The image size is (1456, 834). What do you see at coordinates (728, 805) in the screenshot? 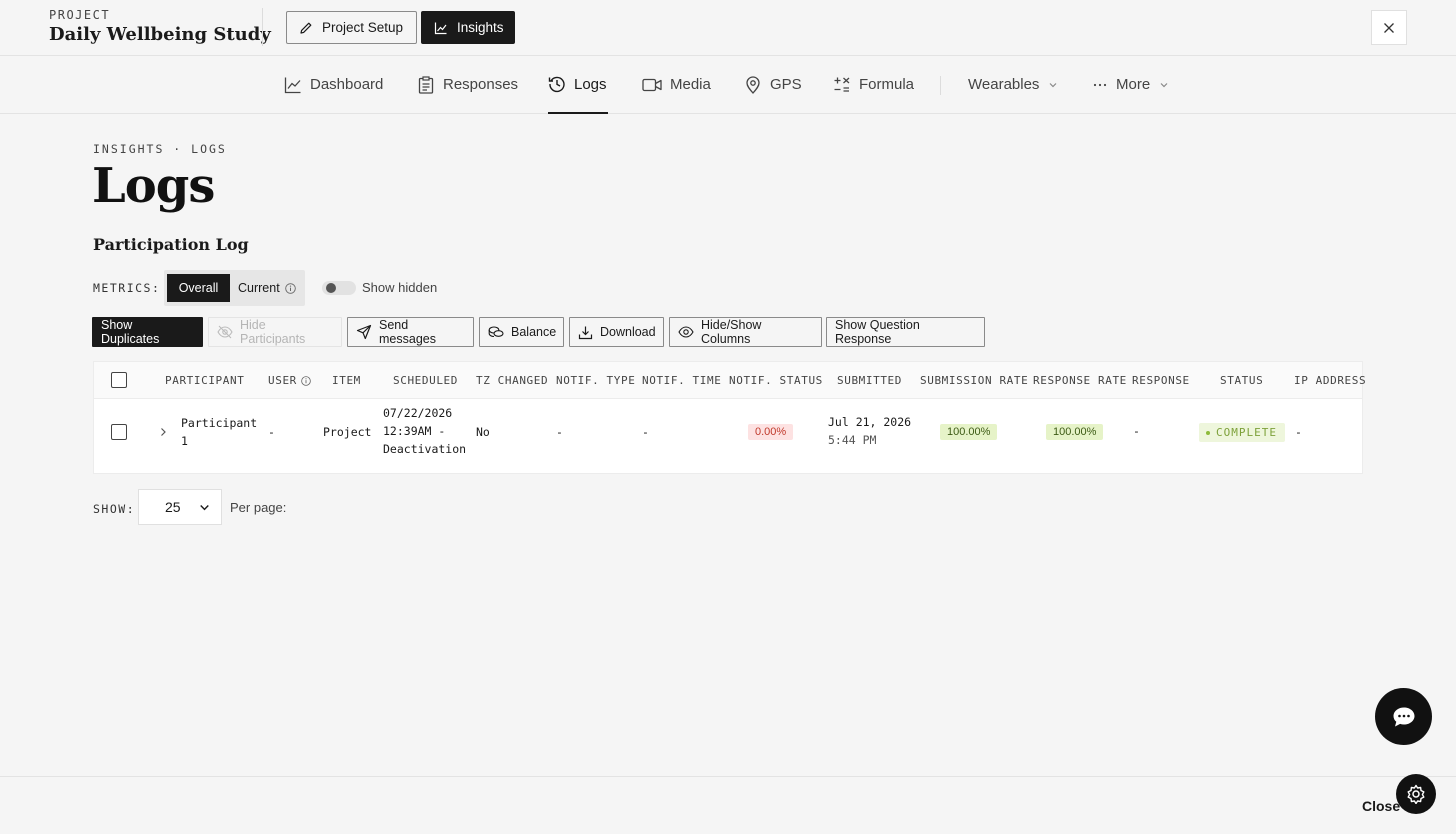
I see `footer-bar` at bounding box center [728, 805].